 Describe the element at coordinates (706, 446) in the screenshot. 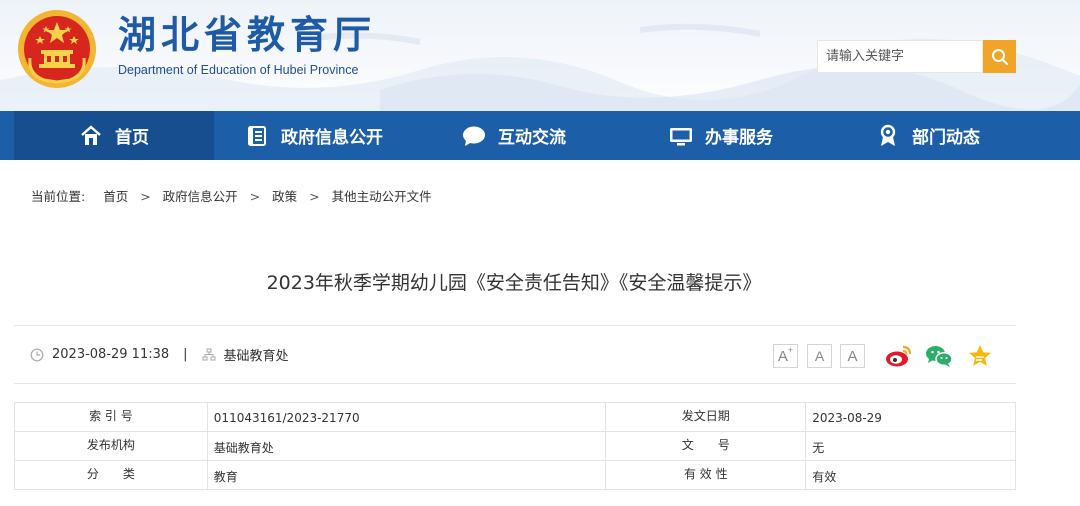

I see `info-key-document-number: 文 号` at that location.